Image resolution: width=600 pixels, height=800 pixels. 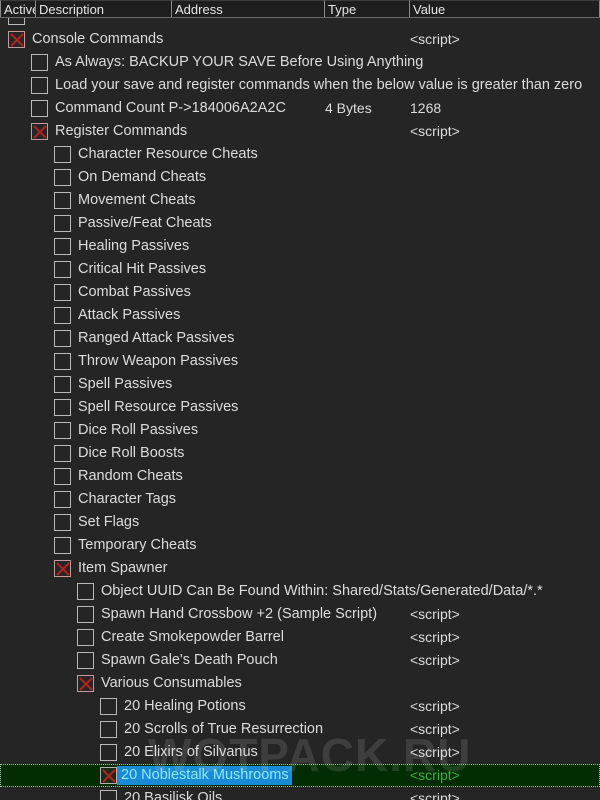 I want to click on table-row: Random Cheats, so click(x=300, y=476).